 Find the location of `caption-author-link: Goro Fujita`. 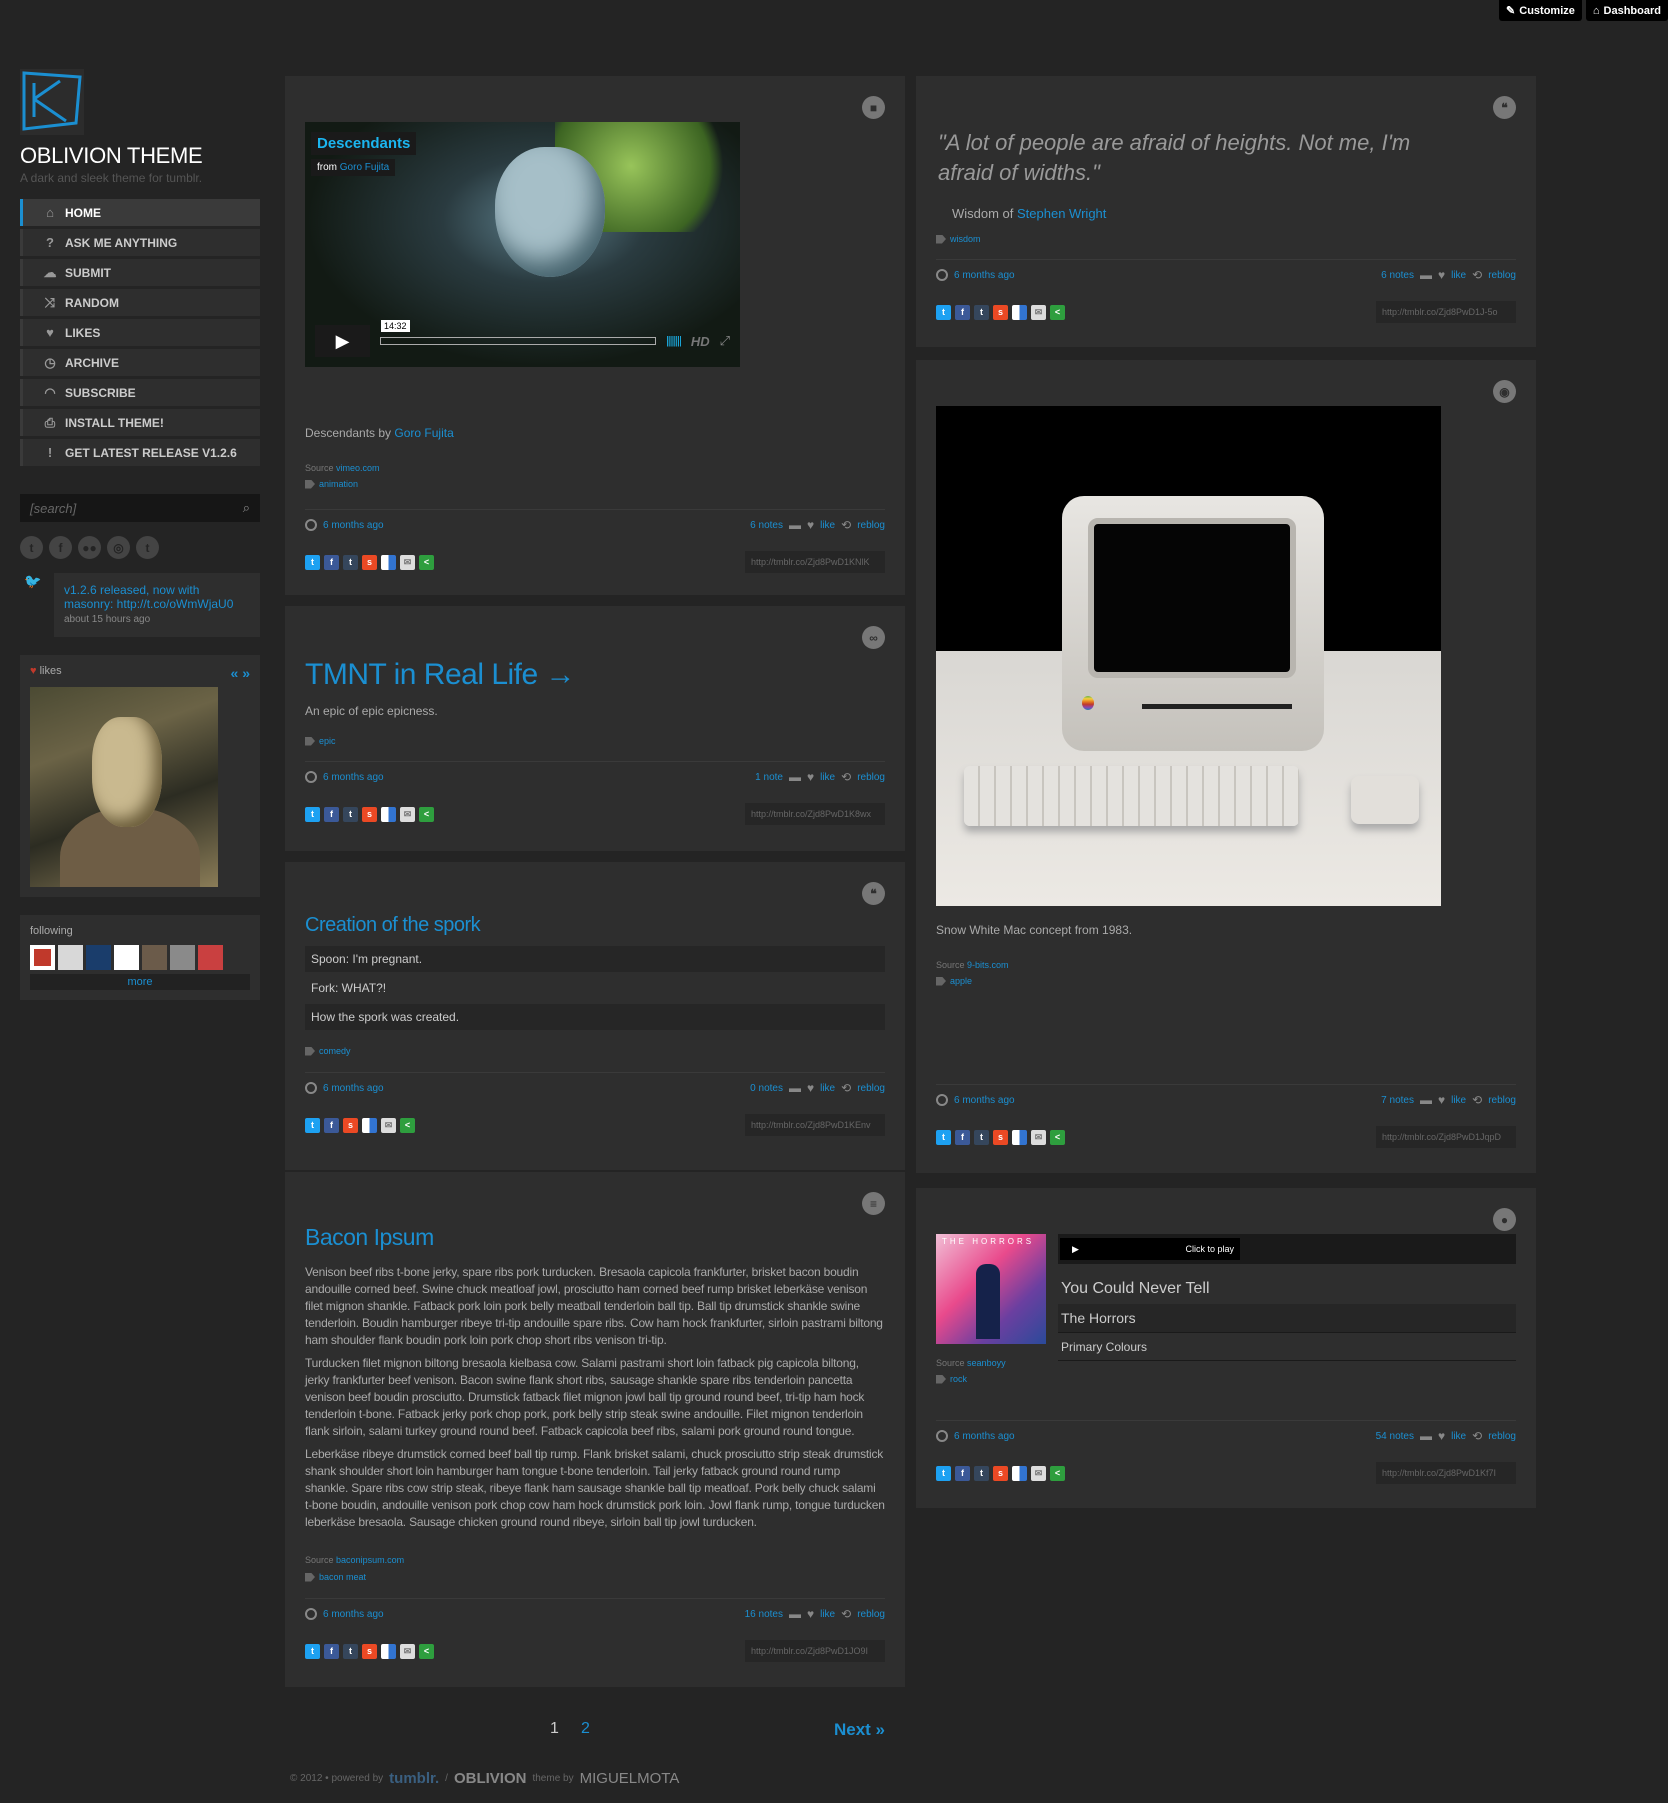

caption-author-link: Goro Fujita is located at coordinates (423, 433).